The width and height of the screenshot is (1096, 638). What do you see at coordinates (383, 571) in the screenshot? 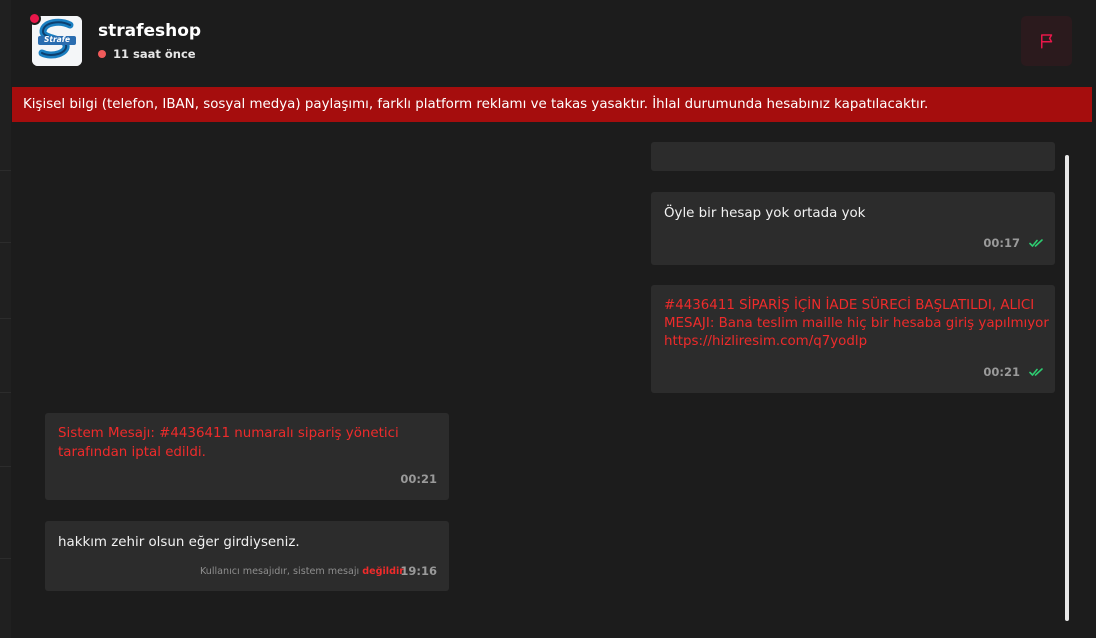
I see `message-note-highlight: değildir` at bounding box center [383, 571].